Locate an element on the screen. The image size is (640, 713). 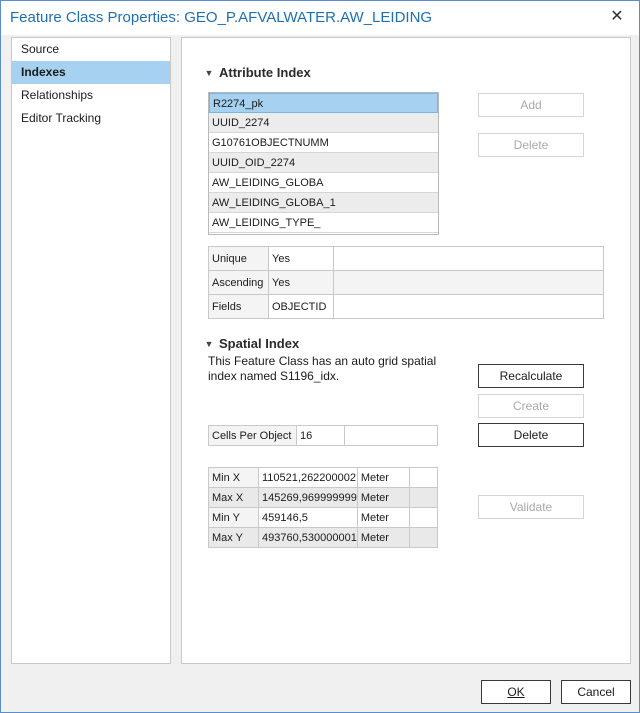
table-row: Unique Yes is located at coordinates (406, 258).